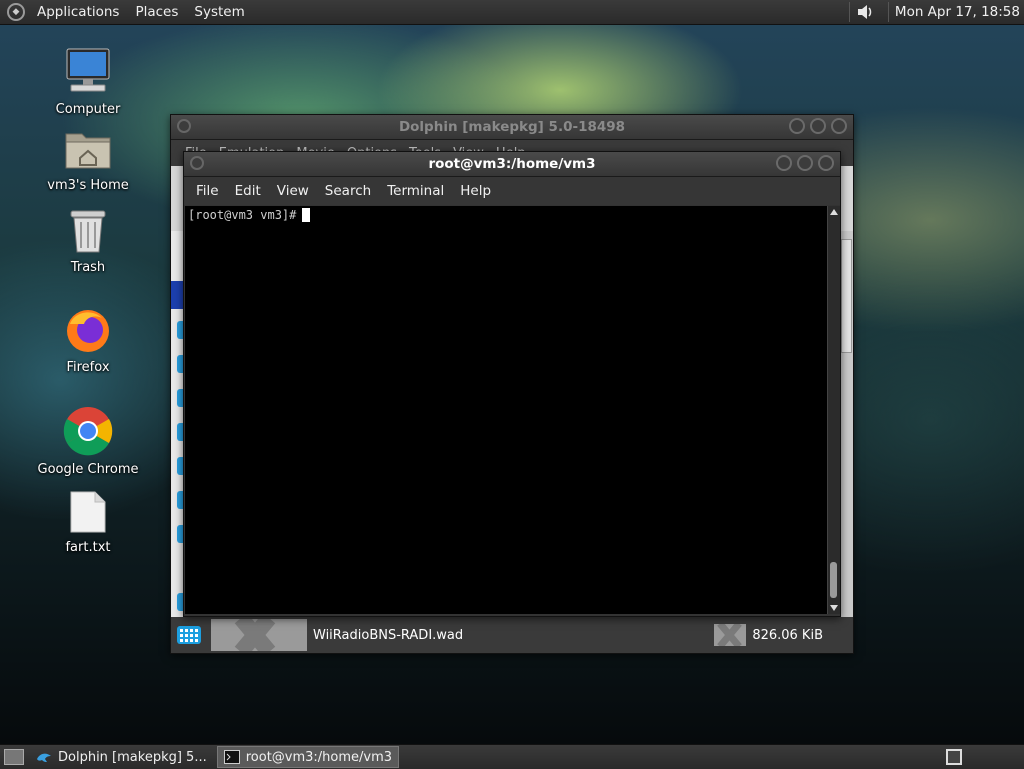 Image resolution: width=1024 pixels, height=769 pixels. Describe the element at coordinates (88, 331) in the screenshot. I see `firefox-icon` at that location.